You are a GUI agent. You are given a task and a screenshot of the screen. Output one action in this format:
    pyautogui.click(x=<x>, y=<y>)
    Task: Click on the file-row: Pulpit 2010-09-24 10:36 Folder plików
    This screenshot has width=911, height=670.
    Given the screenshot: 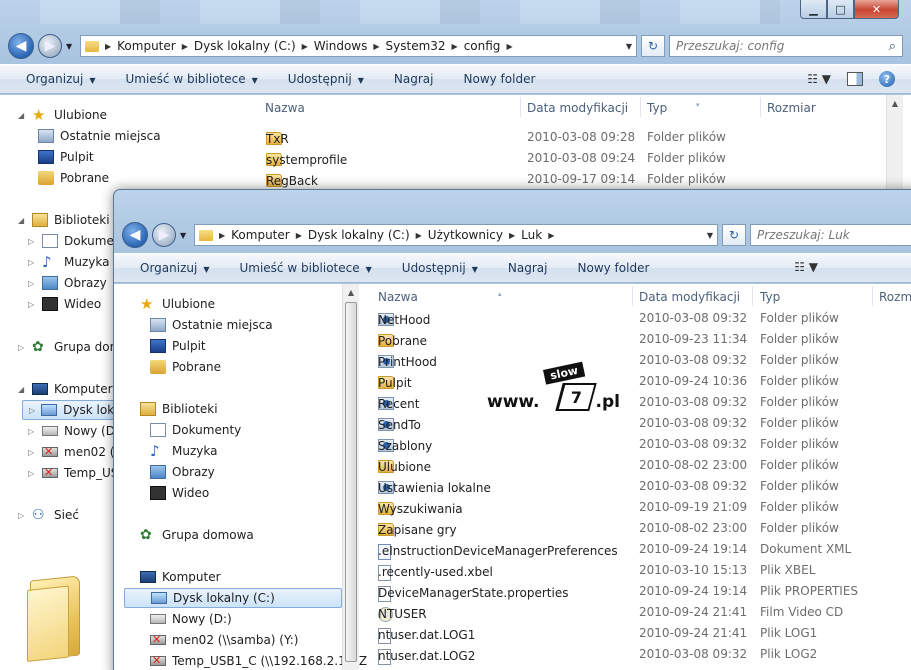 What is the action you would take?
    pyautogui.click(x=637, y=381)
    